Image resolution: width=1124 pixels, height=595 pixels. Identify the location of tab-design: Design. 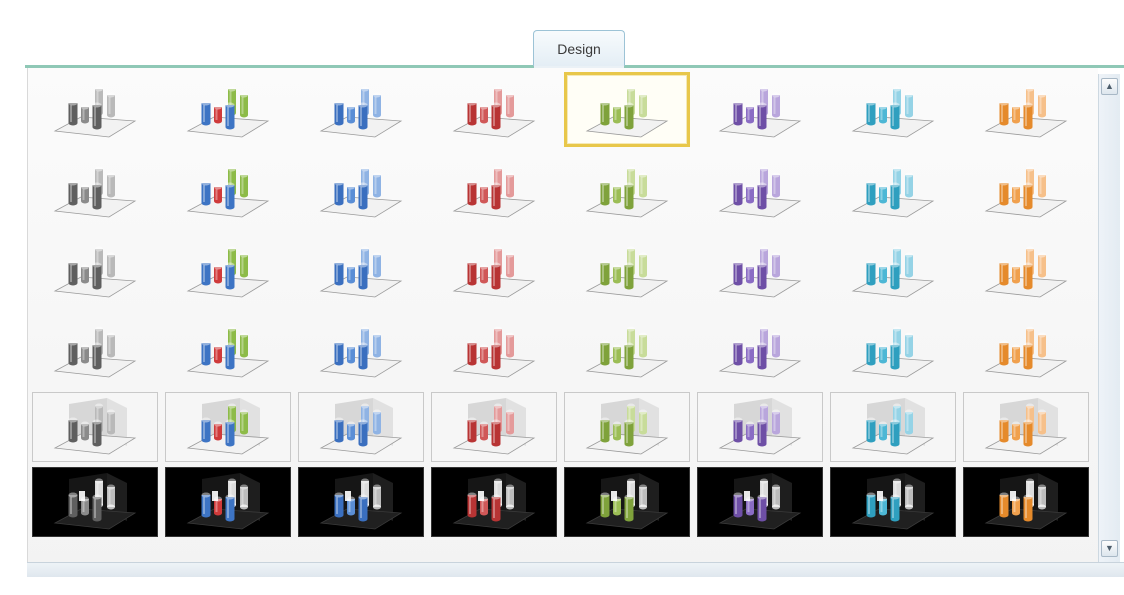
(579, 48).